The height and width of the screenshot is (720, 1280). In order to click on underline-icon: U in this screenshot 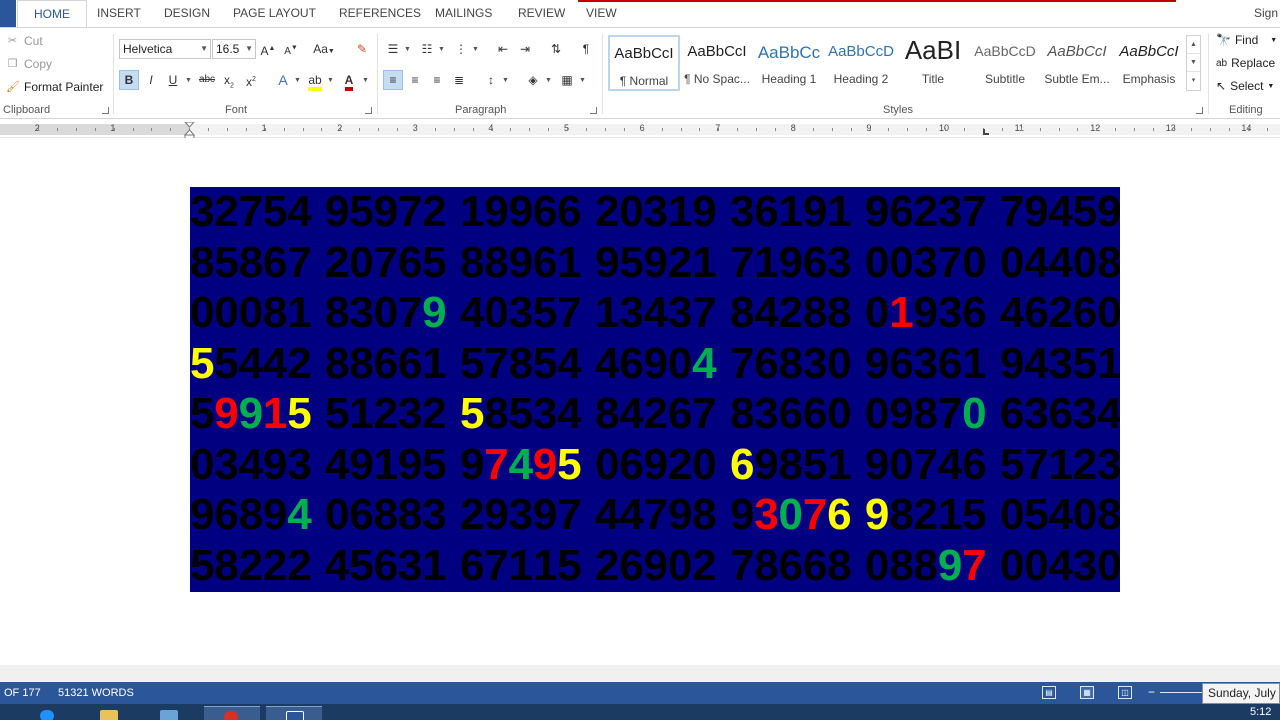, I will do `click(173, 80)`.